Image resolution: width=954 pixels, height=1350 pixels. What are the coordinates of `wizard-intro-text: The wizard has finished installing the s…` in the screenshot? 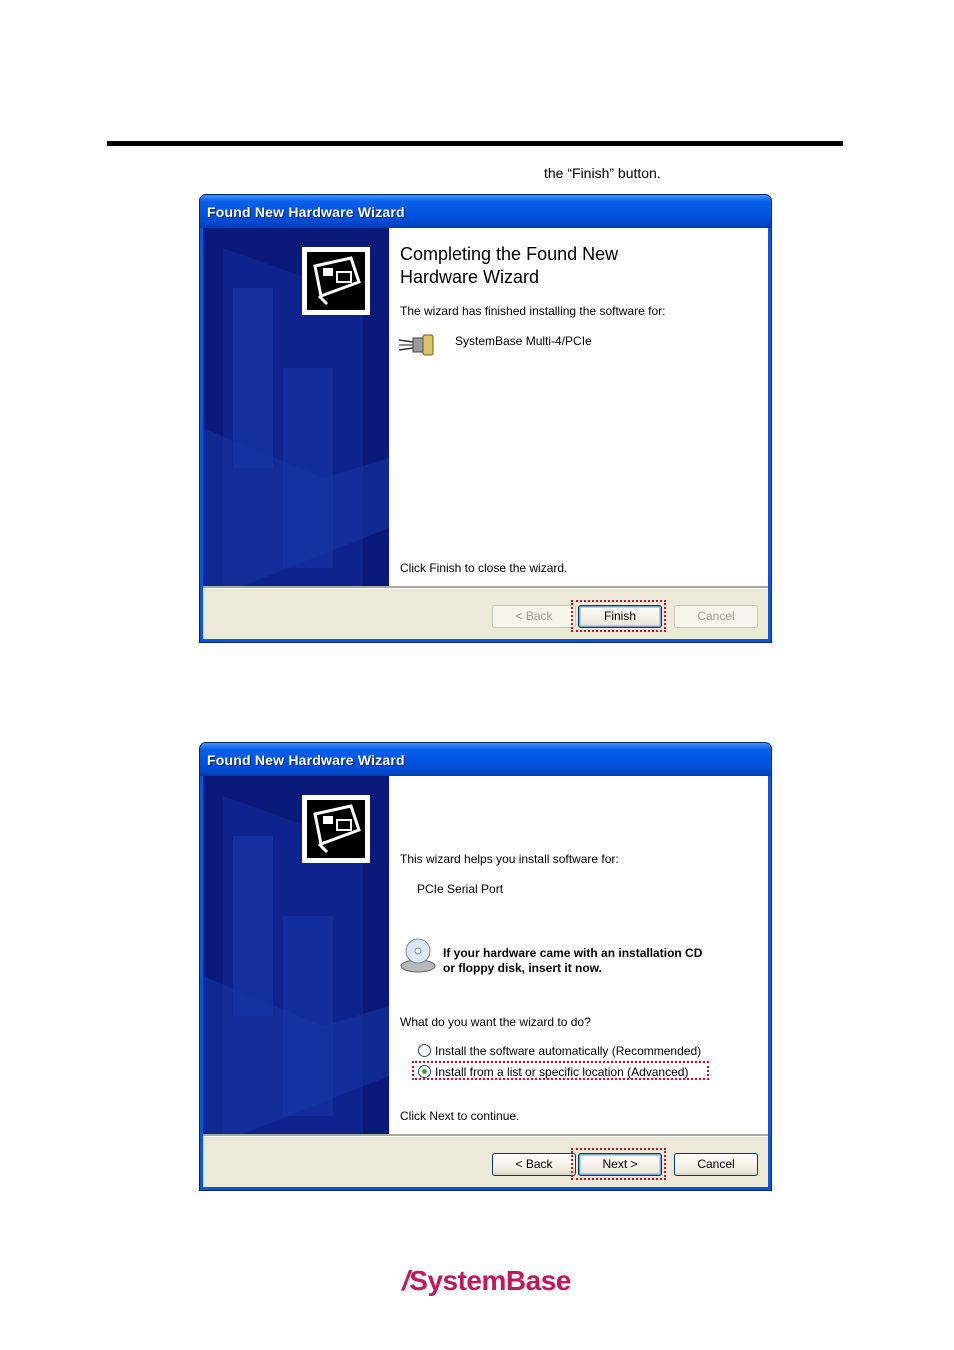 It's located at (533, 311).